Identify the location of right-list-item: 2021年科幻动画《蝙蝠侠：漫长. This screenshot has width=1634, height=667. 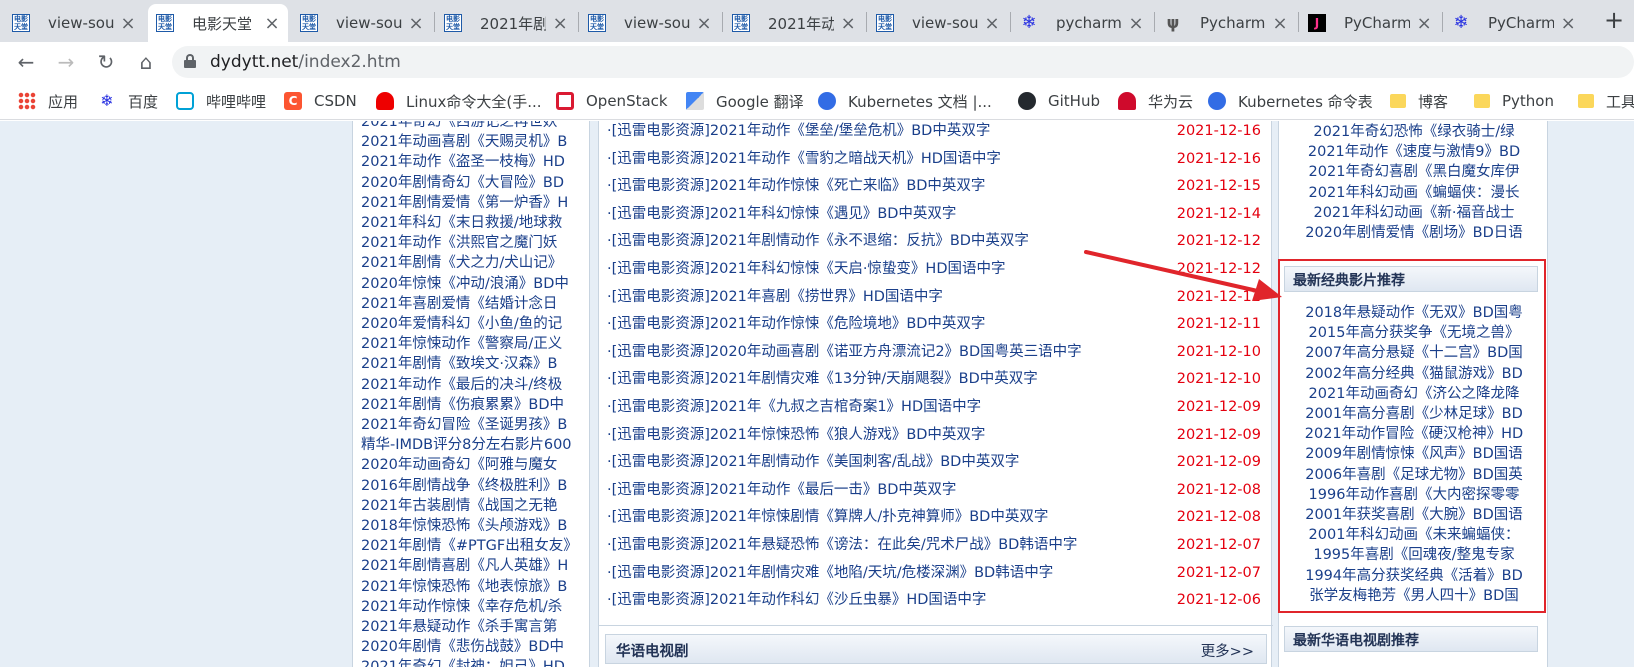
(1414, 193).